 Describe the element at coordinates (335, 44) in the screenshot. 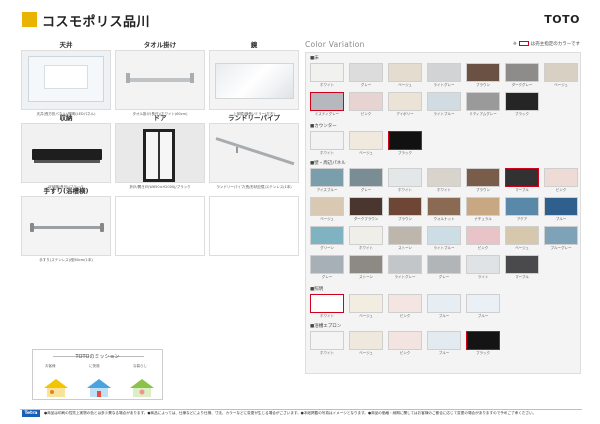

I see `color-variation-title: Color Variation` at that location.